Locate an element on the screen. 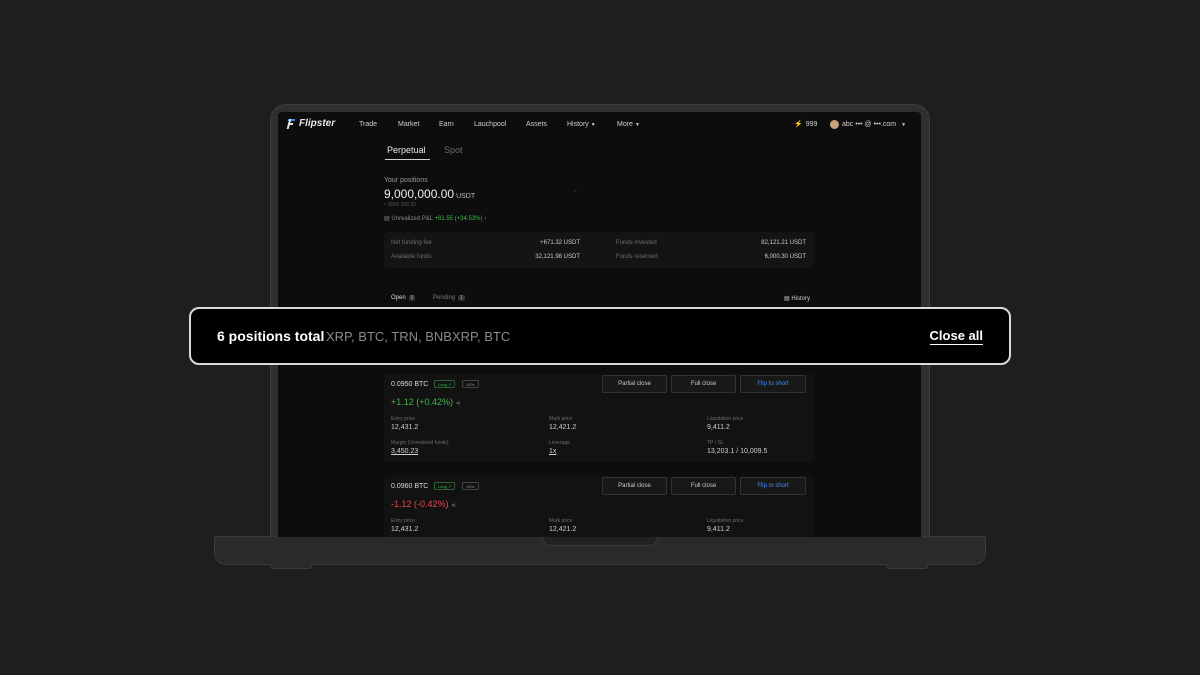 The image size is (1200, 675). positions-total: 6 positions total is located at coordinates (271, 336).